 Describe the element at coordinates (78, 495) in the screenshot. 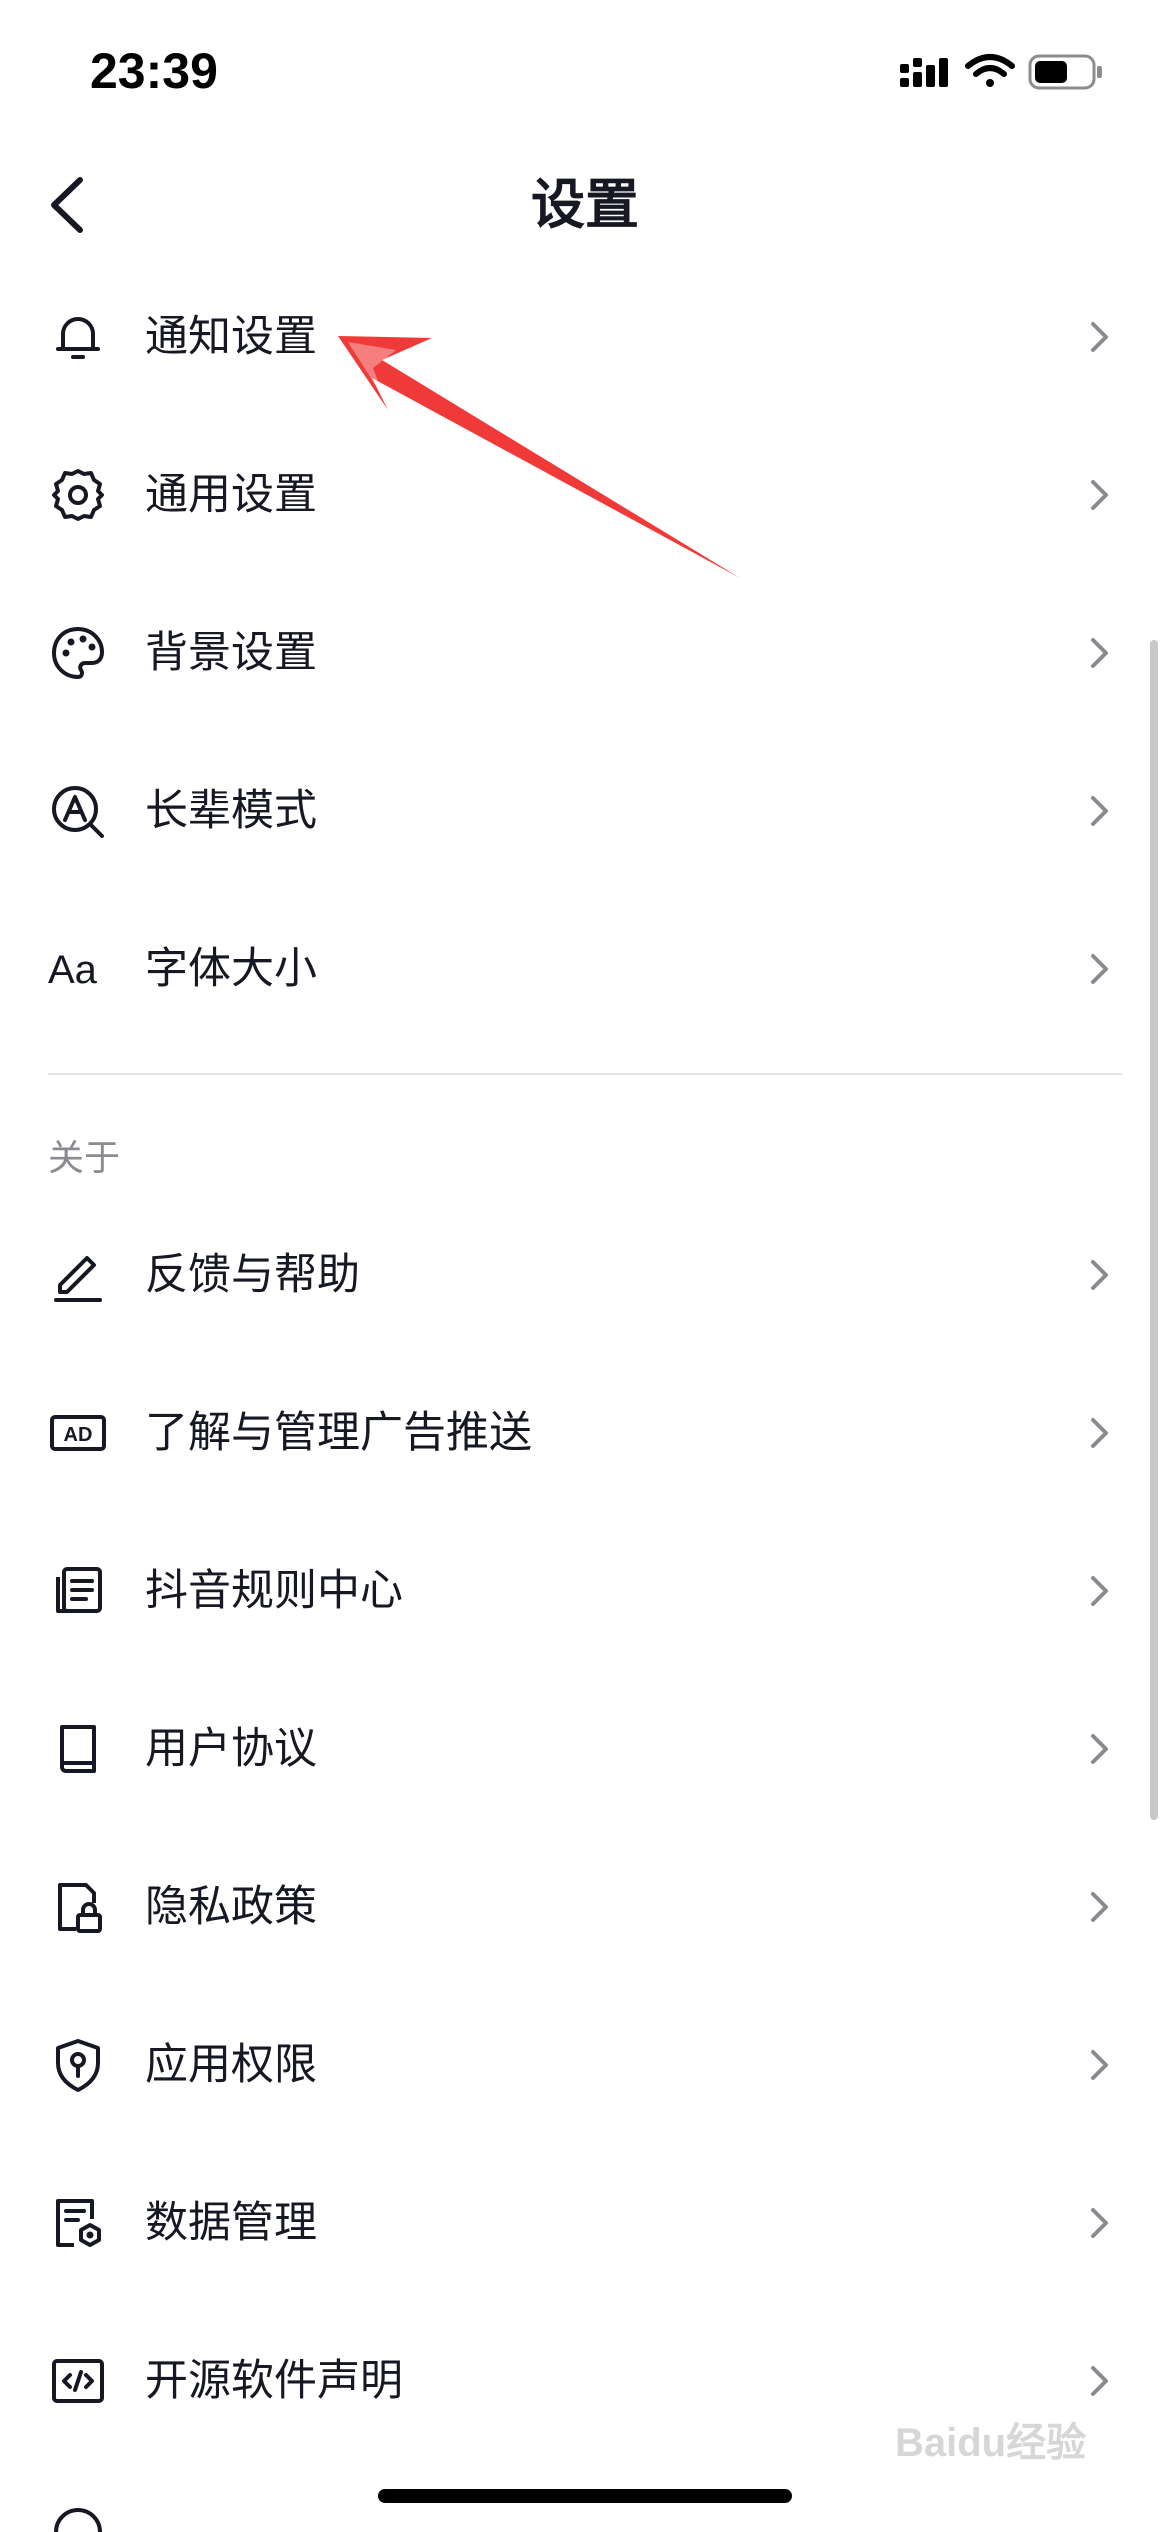

I see `gear-icon` at that location.